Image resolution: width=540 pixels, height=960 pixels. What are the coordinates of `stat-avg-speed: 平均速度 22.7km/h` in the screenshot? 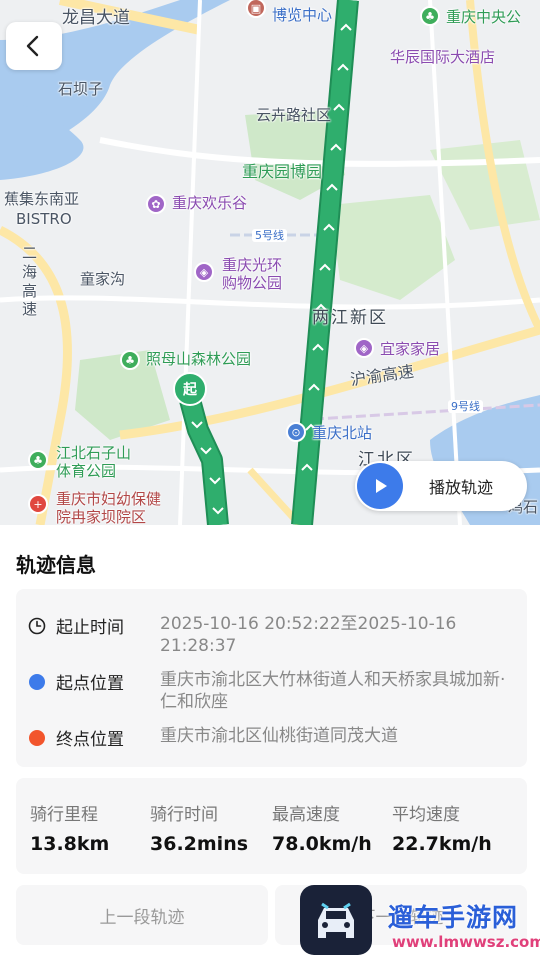 It's located at (442, 827).